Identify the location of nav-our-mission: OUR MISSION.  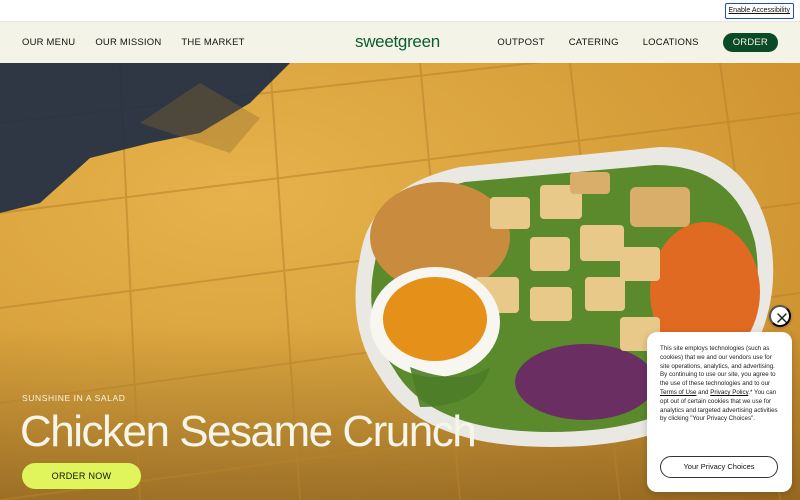
(128, 42).